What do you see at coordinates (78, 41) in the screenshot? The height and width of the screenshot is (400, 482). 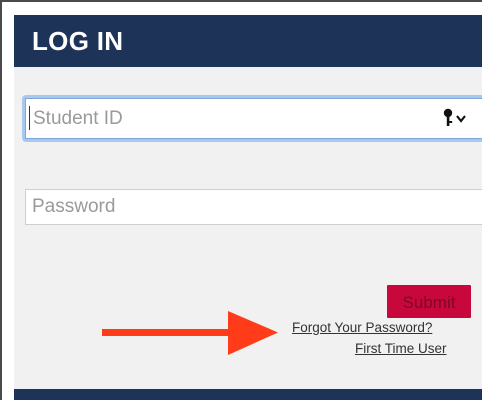 I see `page-title: LOG IN` at bounding box center [78, 41].